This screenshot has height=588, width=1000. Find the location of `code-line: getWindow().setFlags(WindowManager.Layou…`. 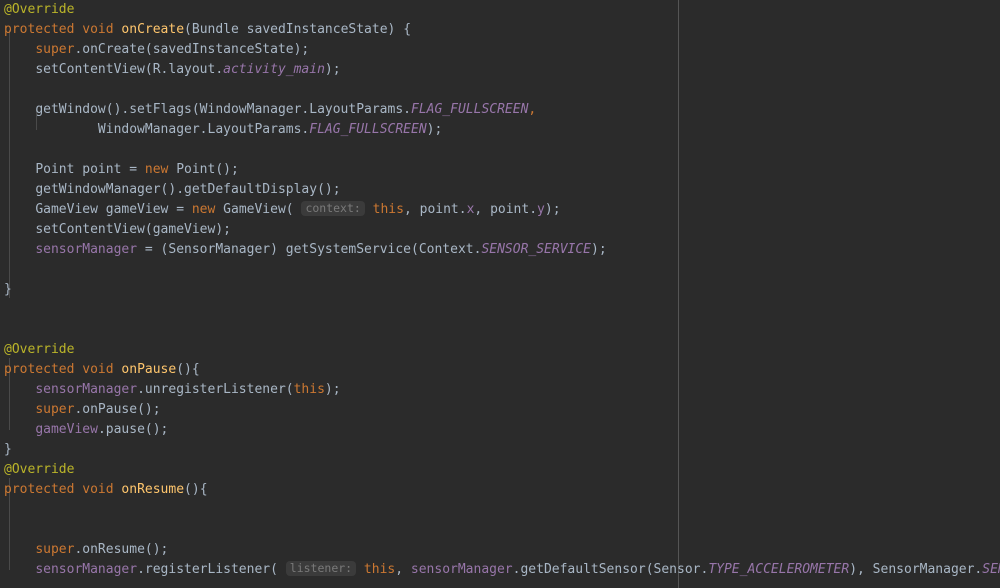

code-line: getWindow().setFlags(WindowManager.Layou… is located at coordinates (500, 110).